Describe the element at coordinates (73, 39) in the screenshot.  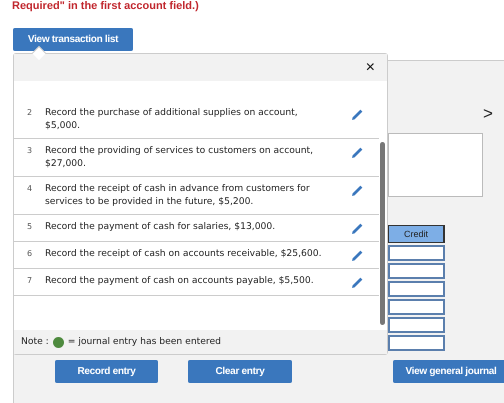
I see `view-transaction-list-button: View transaction list` at that location.